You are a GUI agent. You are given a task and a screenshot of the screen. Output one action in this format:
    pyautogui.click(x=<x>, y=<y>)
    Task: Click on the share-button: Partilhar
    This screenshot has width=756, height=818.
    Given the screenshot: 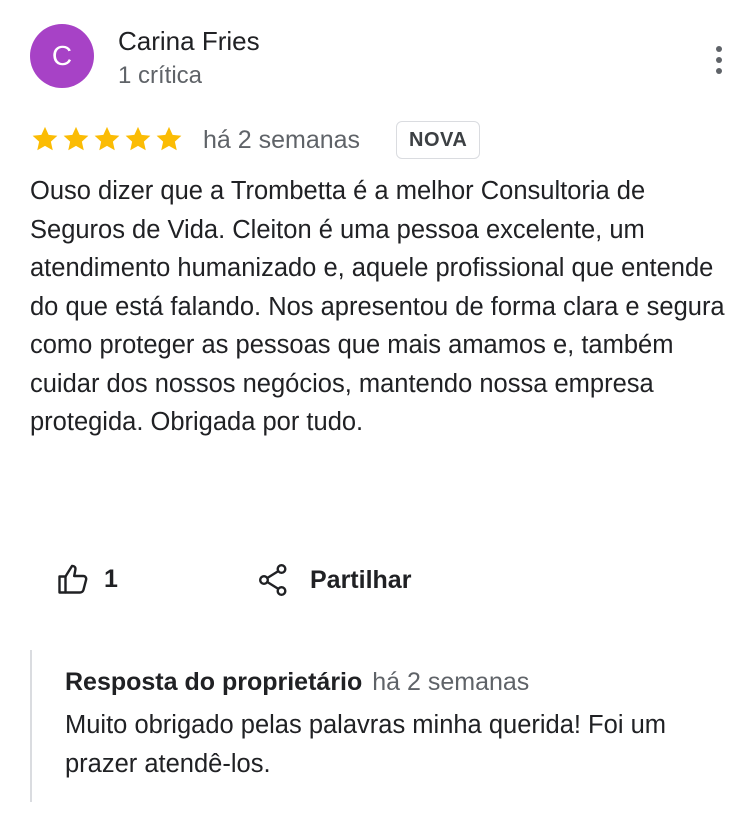 What is the action you would take?
    pyautogui.click(x=334, y=580)
    